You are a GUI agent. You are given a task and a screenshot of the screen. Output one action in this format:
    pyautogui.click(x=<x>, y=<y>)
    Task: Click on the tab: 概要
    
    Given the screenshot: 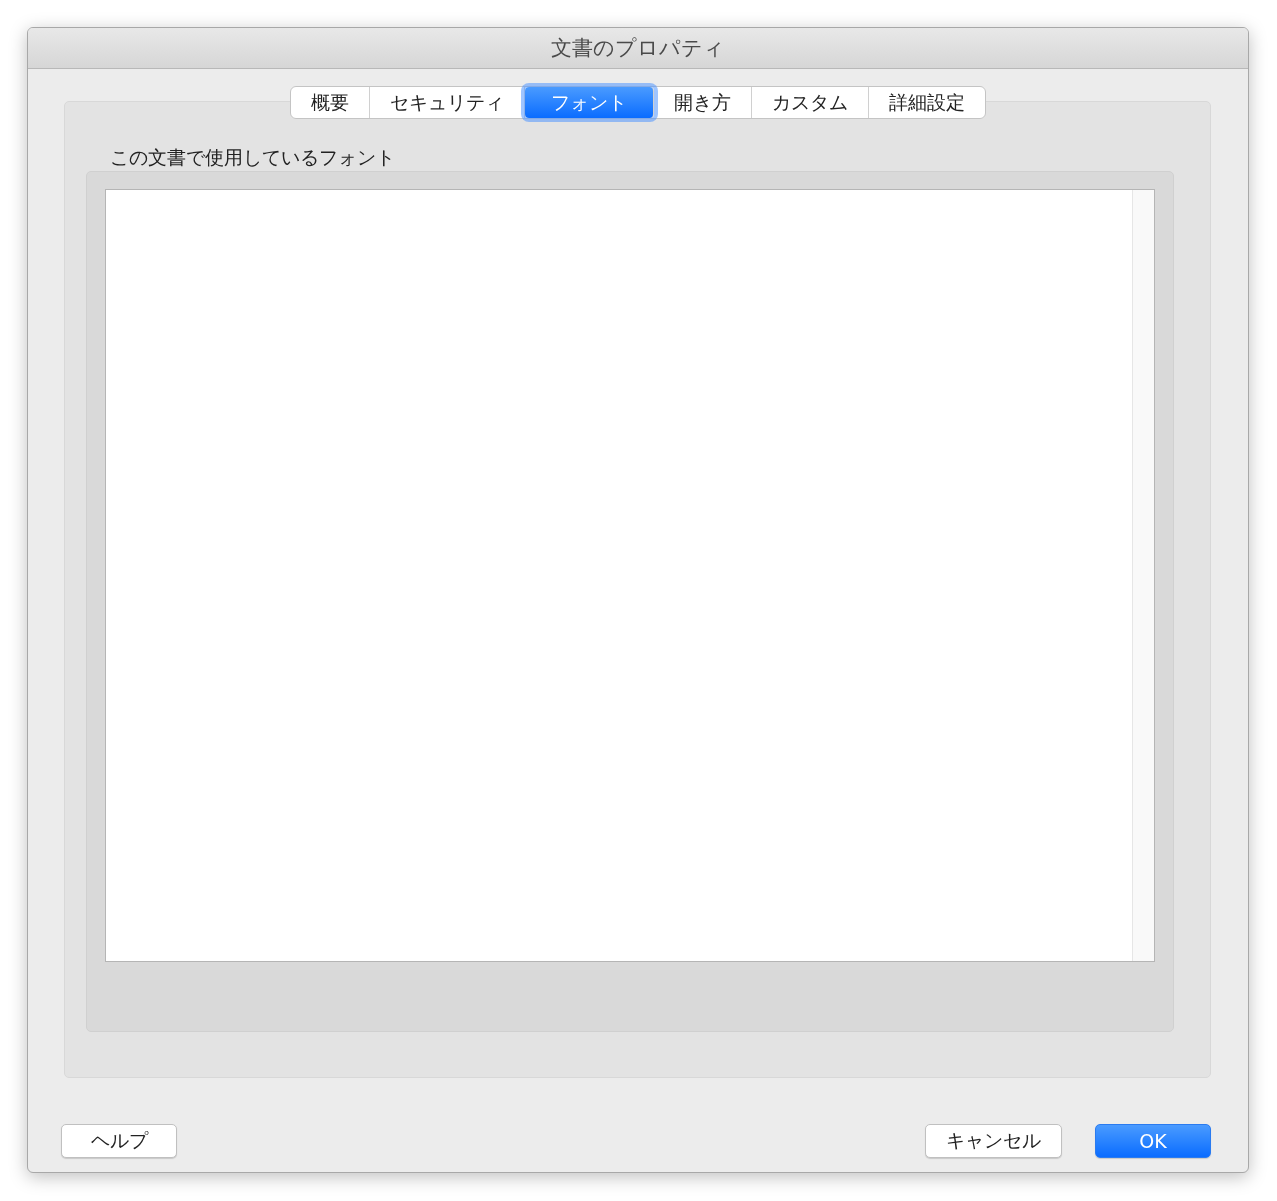 What is the action you would take?
    pyautogui.click(x=330, y=102)
    